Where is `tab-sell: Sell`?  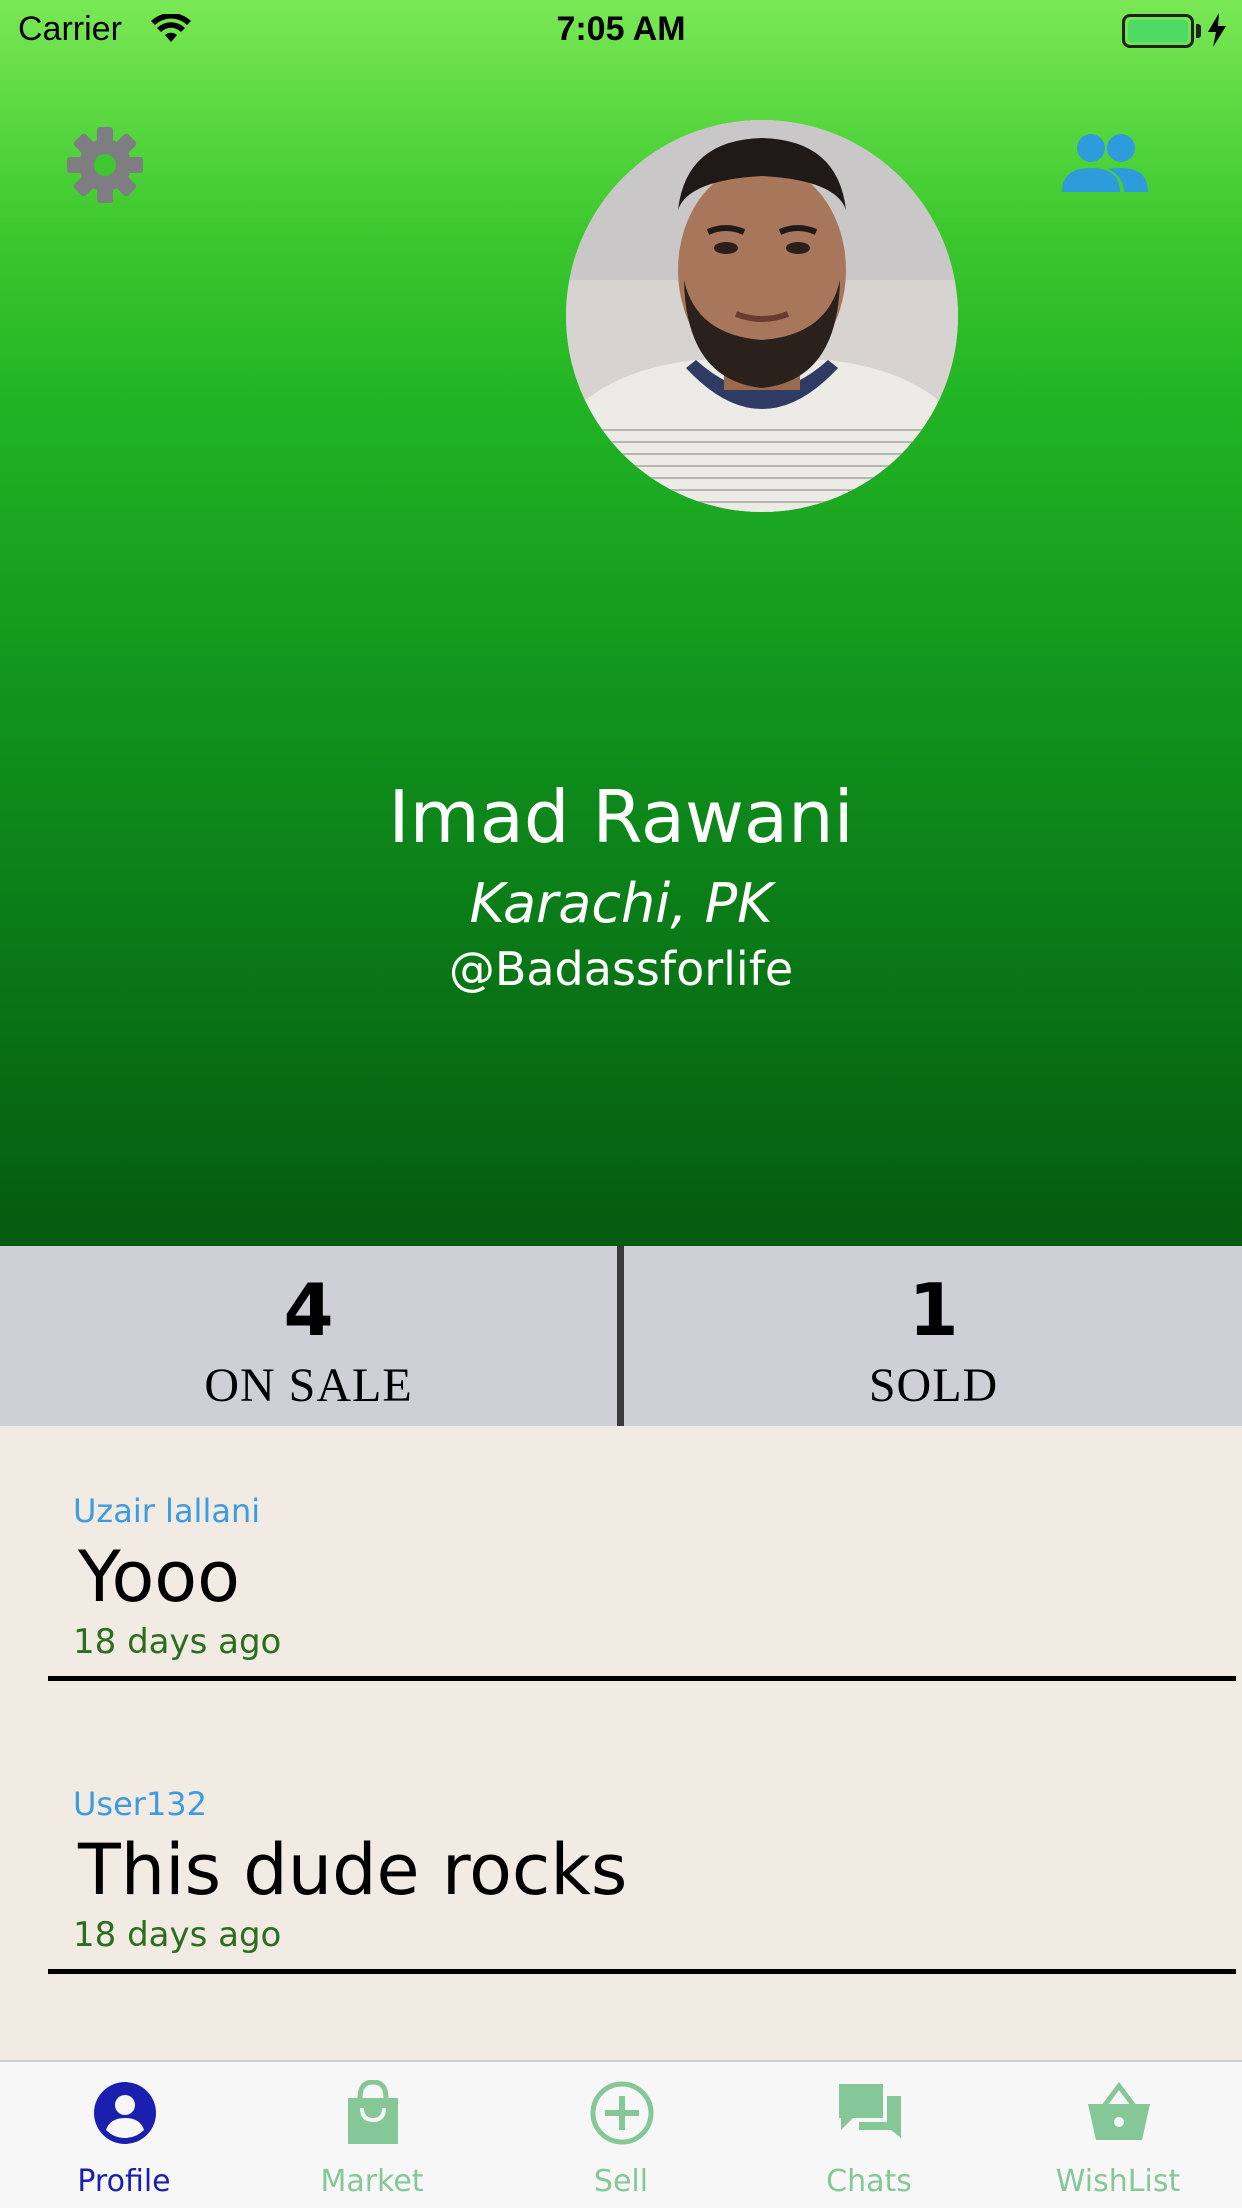
tab-sell: Sell is located at coordinates (621, 2135).